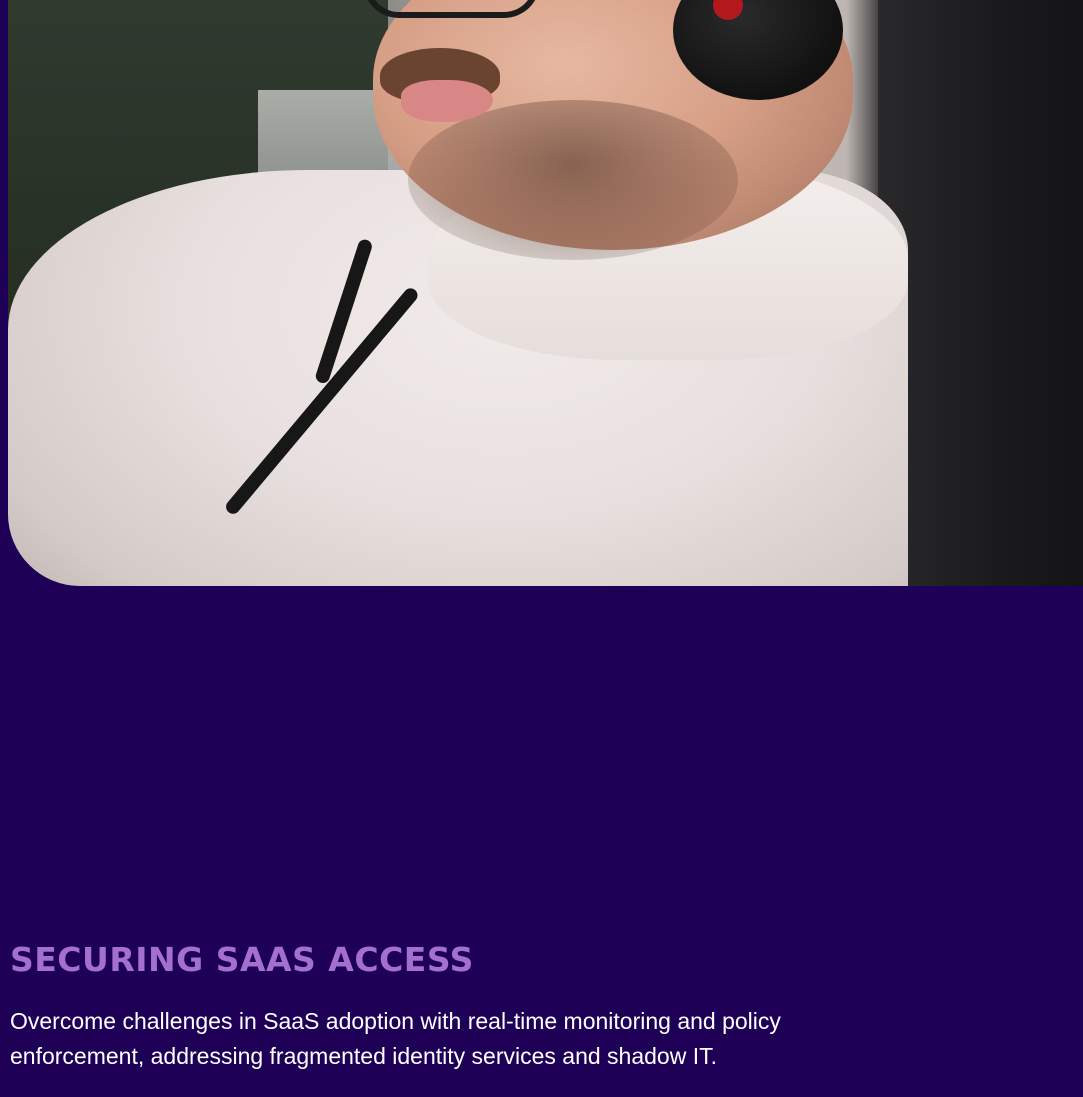 The image size is (1083, 1097). Describe the element at coordinates (980, 293) in the screenshot. I see `monitor-edge` at that location.